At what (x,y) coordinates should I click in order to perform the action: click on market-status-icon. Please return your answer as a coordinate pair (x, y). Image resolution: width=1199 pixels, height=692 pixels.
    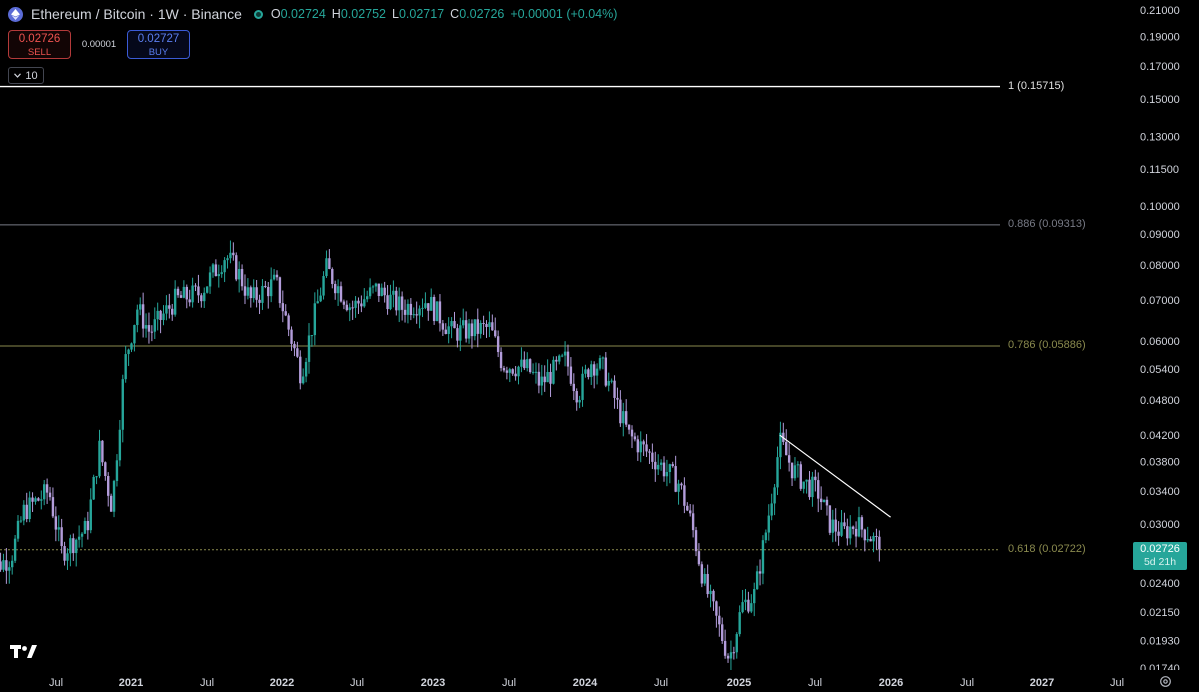
    Looking at the image, I should click on (258, 14).